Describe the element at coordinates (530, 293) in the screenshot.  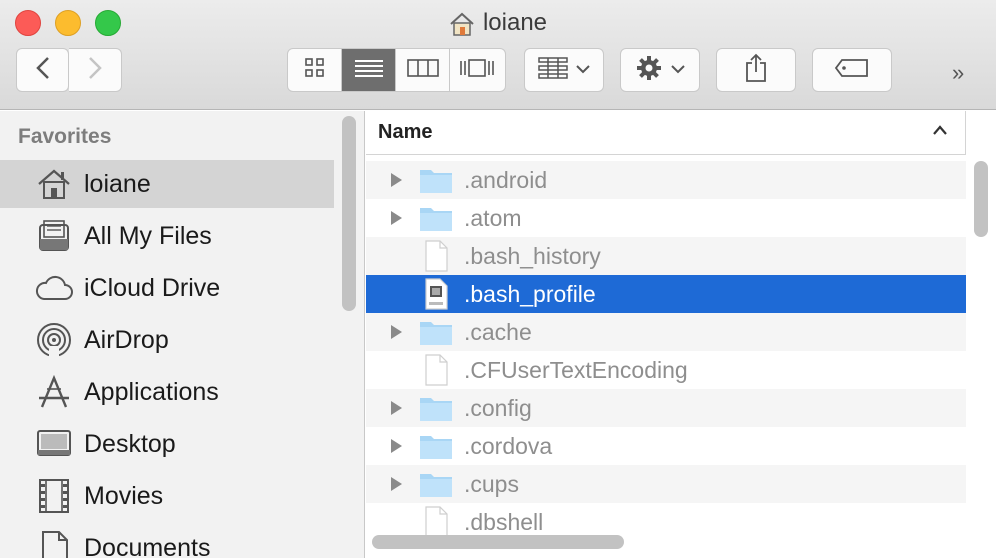
I see `file-name: .bash_profile` at that location.